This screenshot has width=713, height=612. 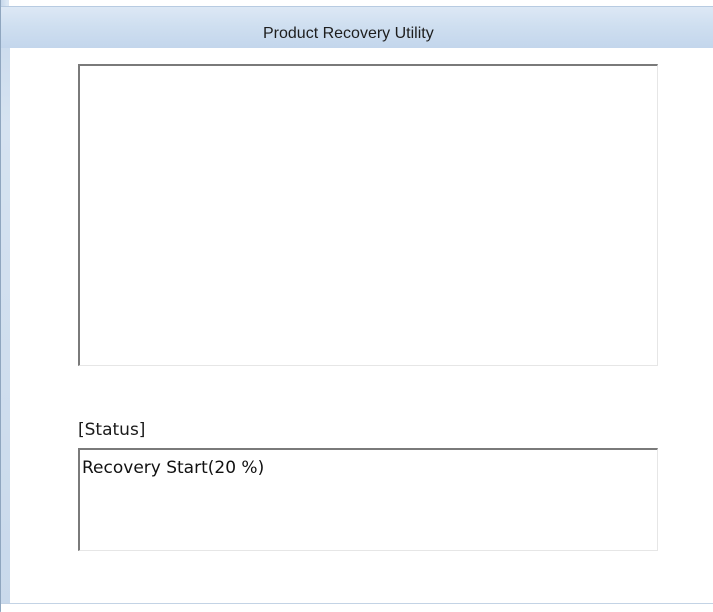 What do you see at coordinates (173, 468) in the screenshot?
I see `status-message: Recovery Start(20 %)` at bounding box center [173, 468].